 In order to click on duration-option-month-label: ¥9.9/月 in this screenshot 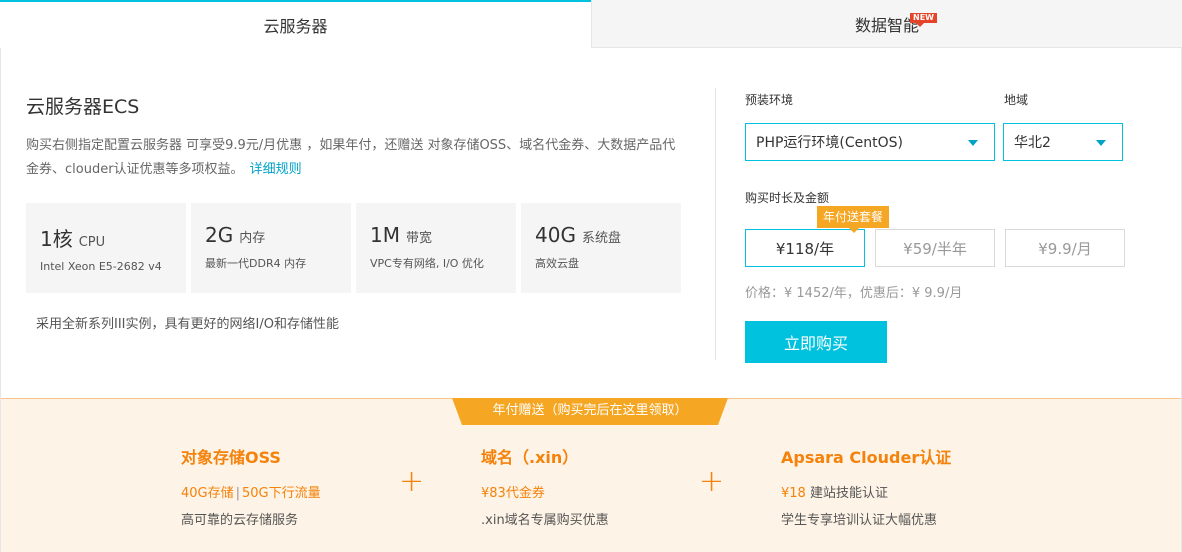, I will do `click(1065, 248)`.